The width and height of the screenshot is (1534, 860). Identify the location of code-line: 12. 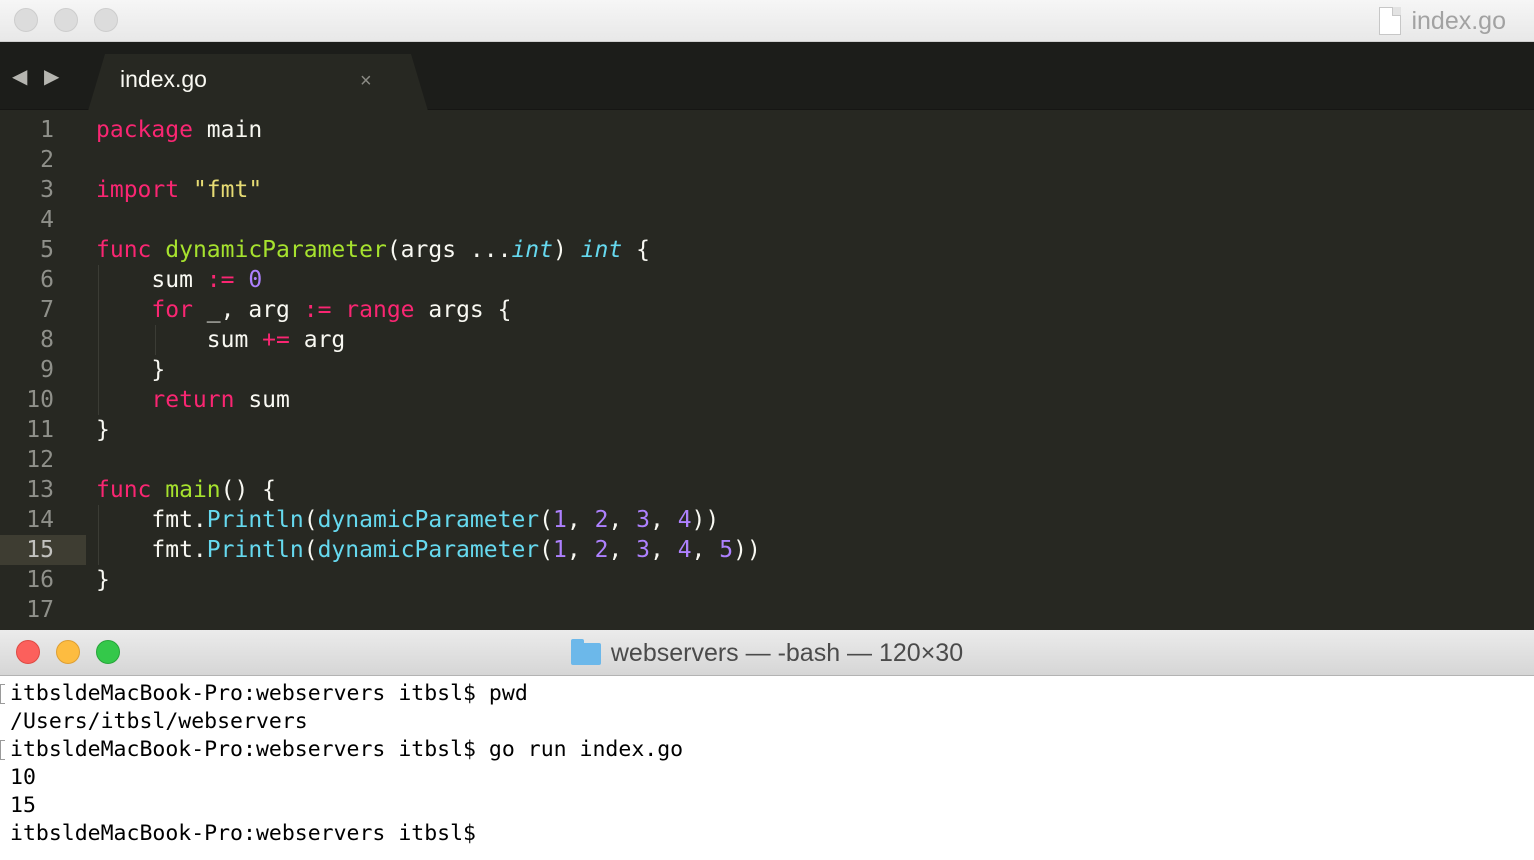
(767, 460).